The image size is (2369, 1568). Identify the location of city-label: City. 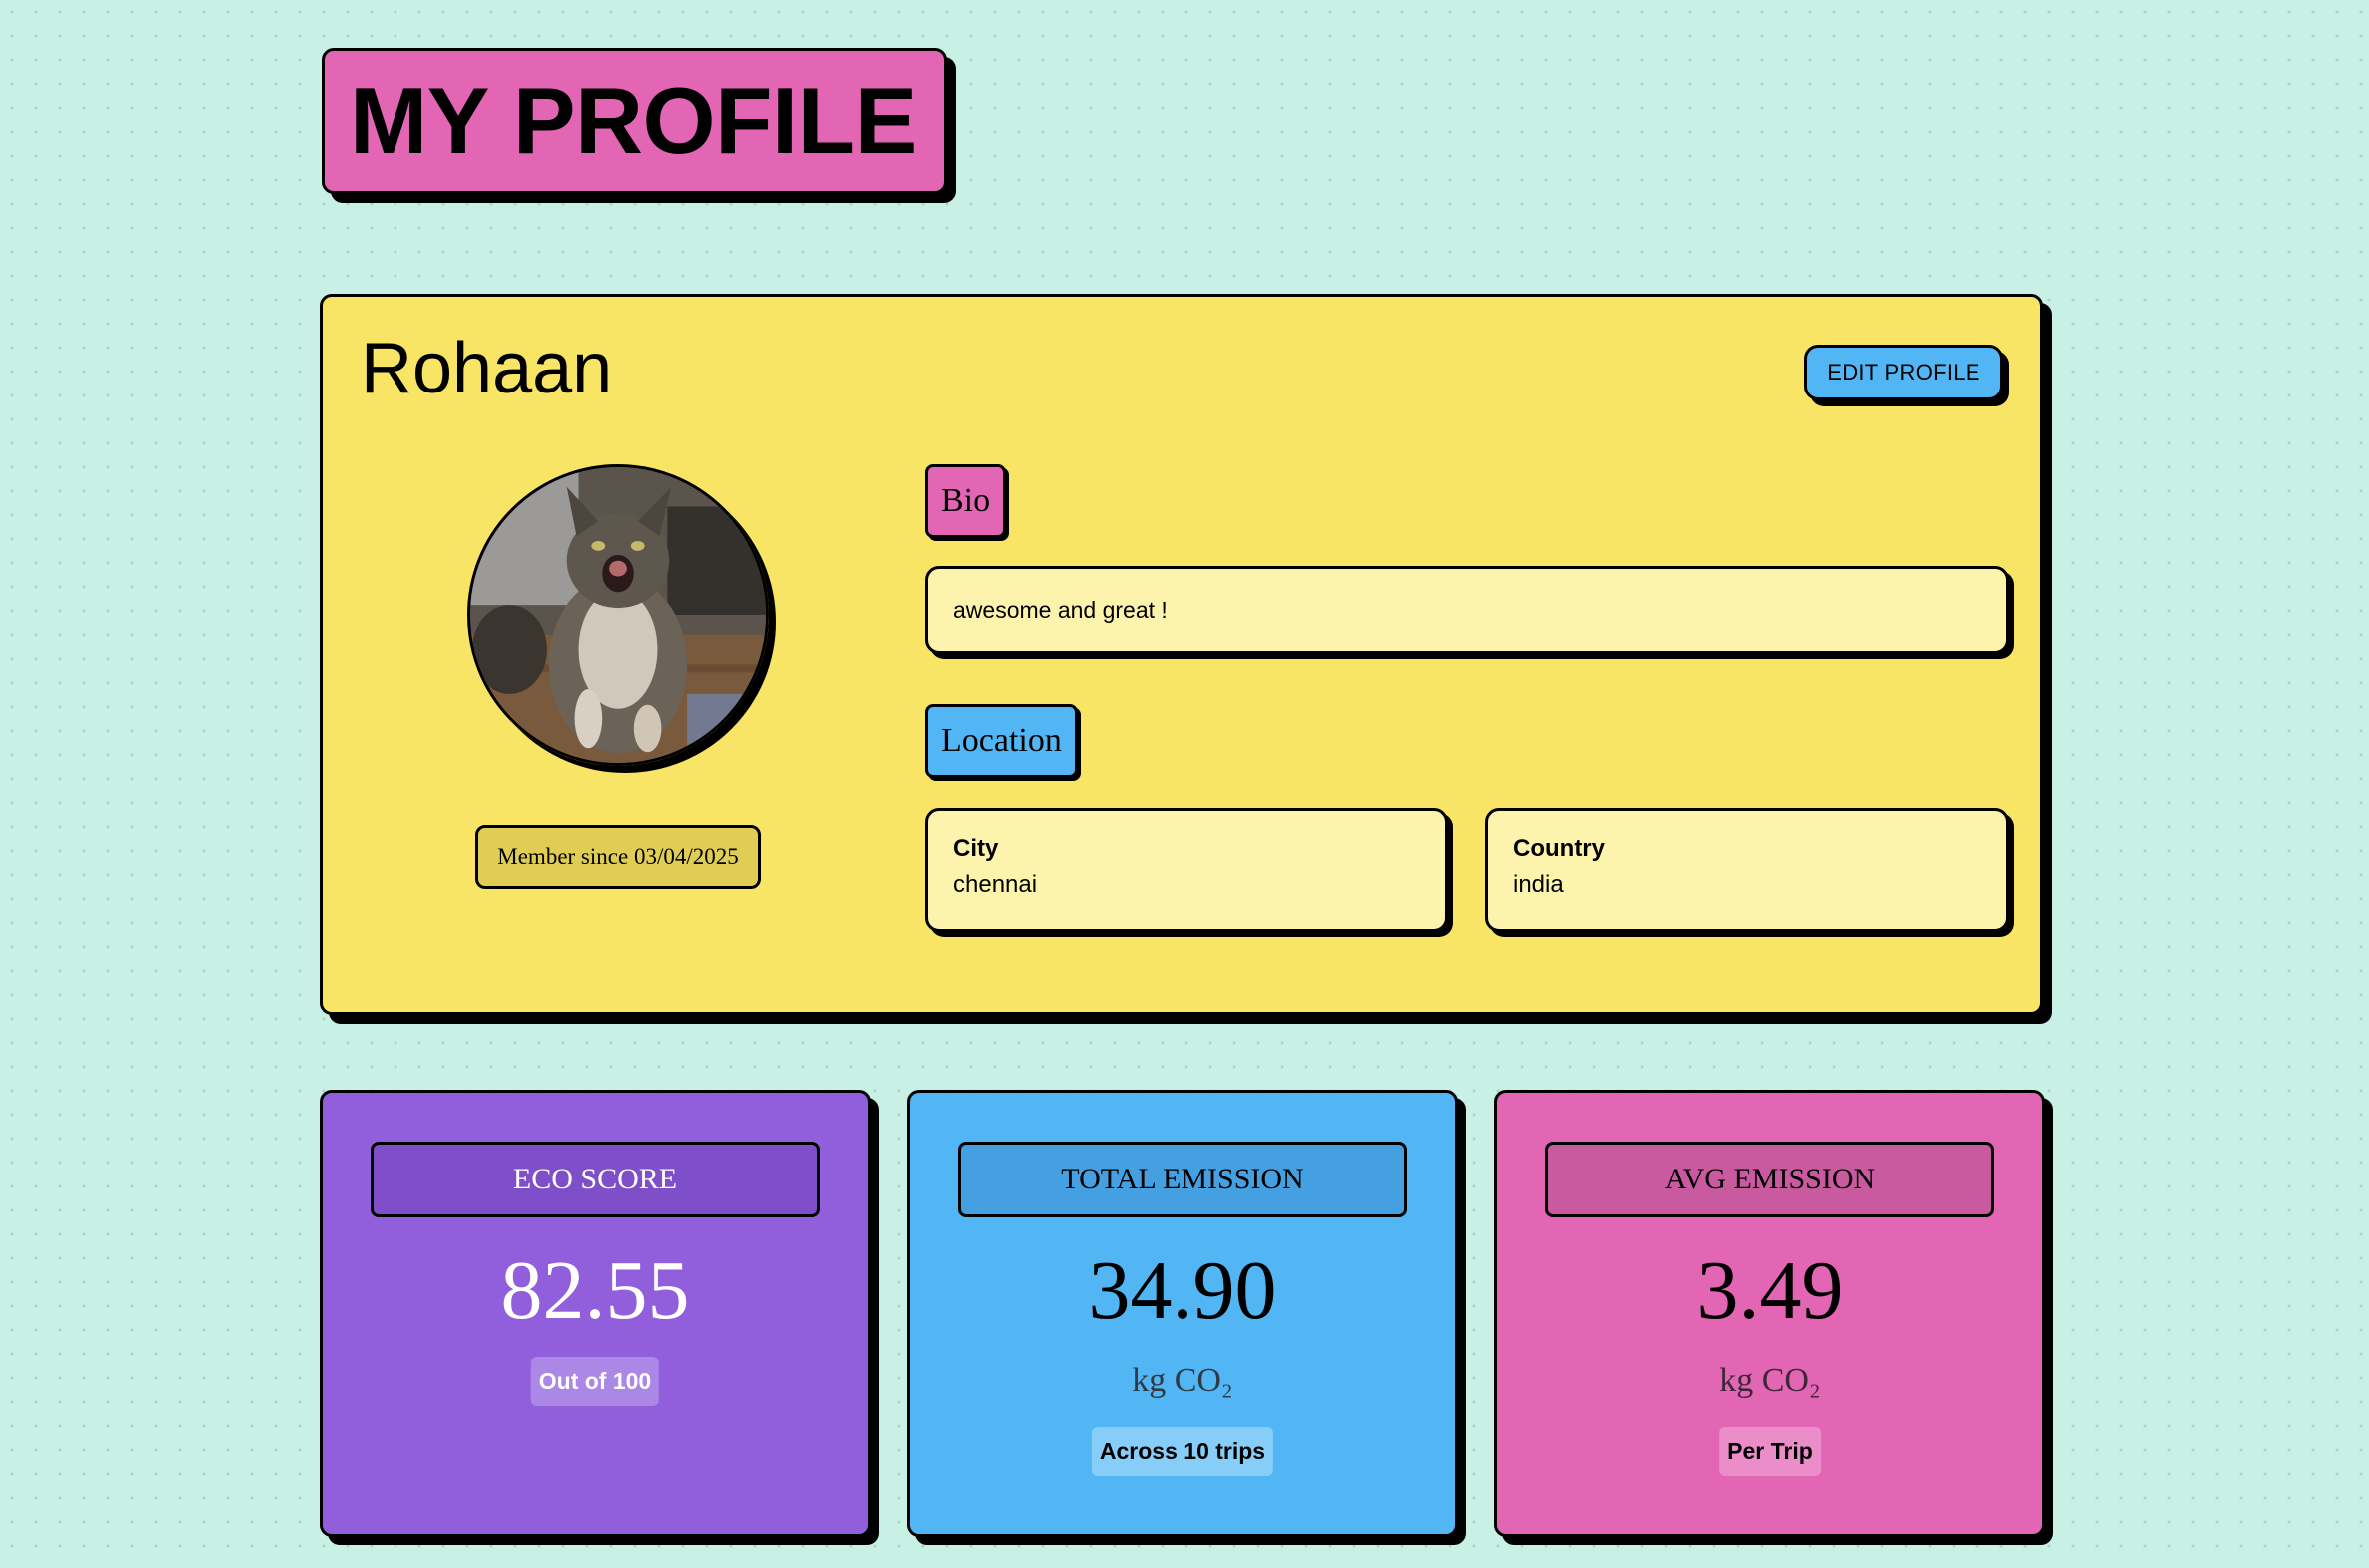
(976, 848).